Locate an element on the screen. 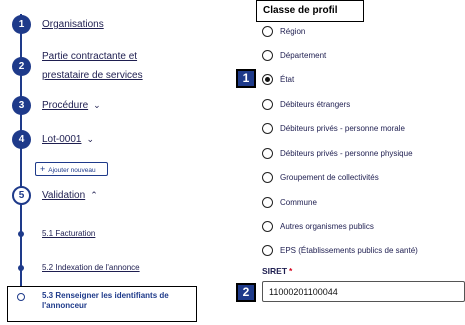  step-validation-link: Validation ⌃ is located at coordinates (70, 195).